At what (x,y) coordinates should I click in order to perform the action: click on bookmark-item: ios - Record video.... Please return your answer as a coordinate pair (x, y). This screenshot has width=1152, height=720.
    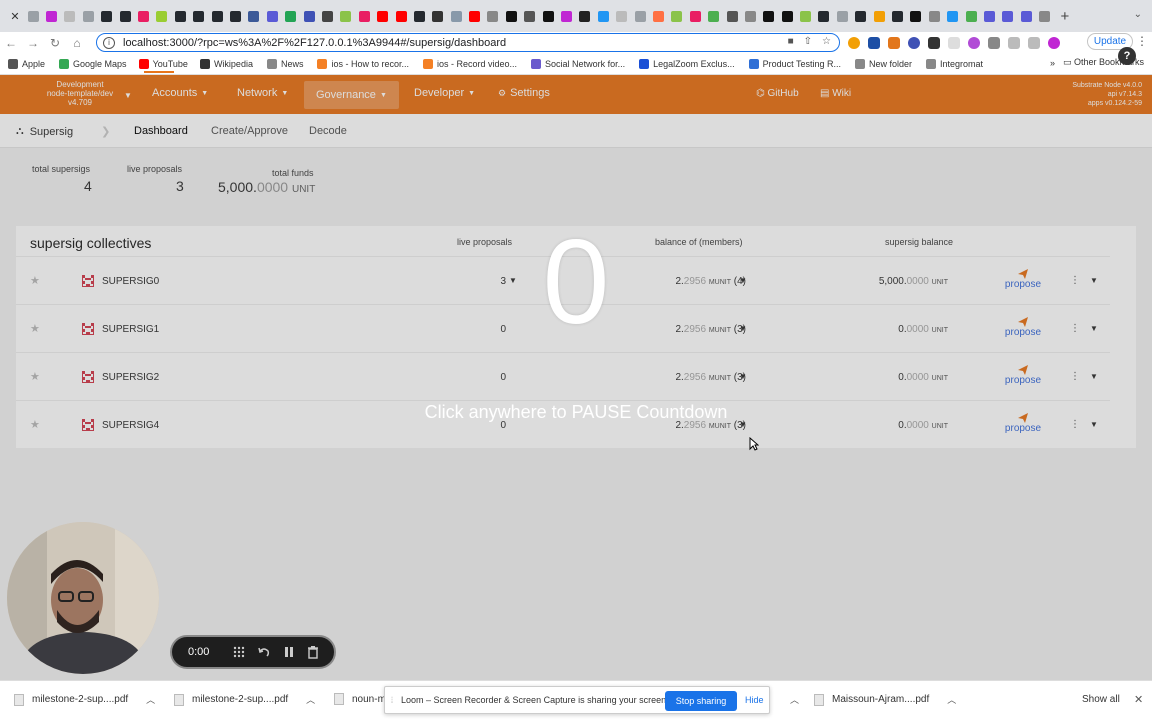
    Looking at the image, I should click on (470, 63).